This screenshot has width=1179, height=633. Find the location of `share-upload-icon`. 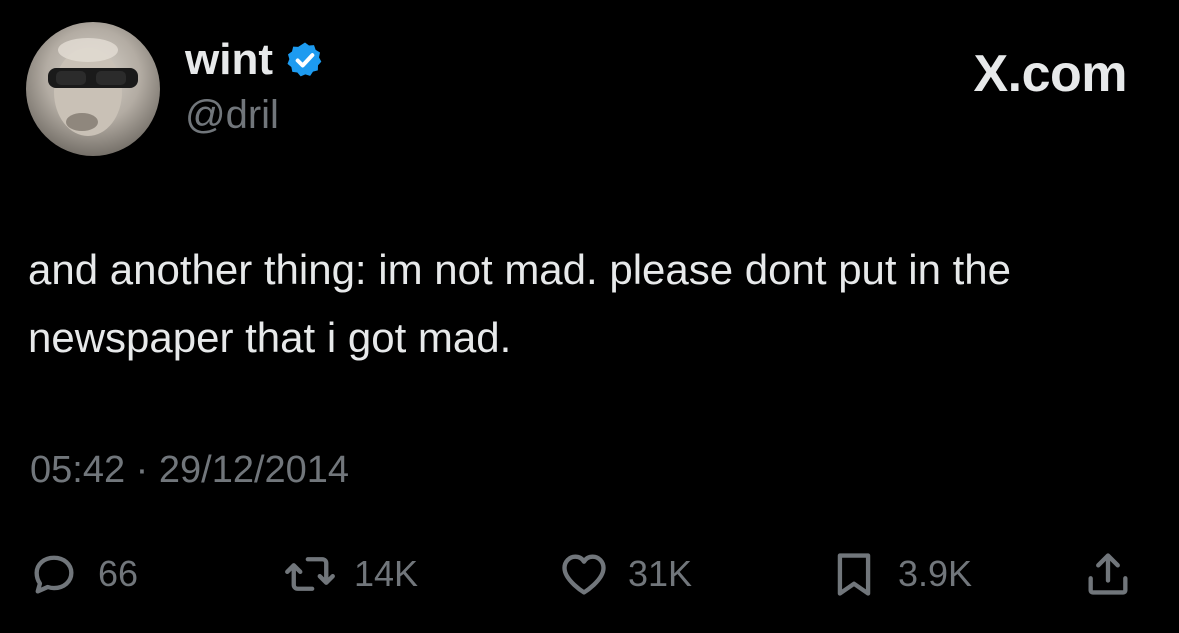

share-upload-icon is located at coordinates (1108, 574).